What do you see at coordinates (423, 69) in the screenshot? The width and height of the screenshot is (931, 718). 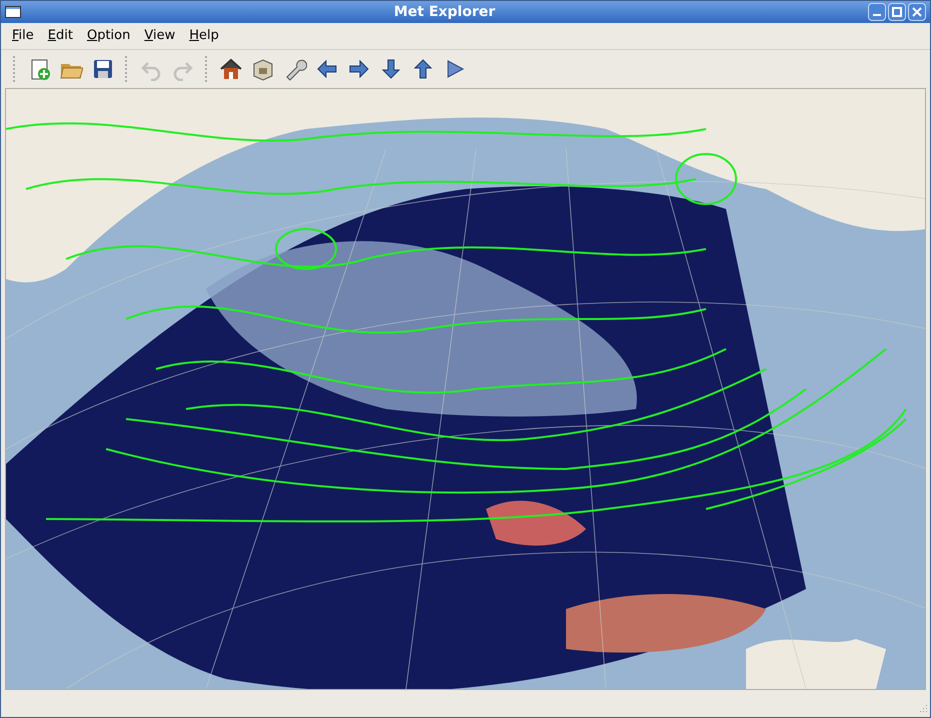 I see `up-arrow-icon` at bounding box center [423, 69].